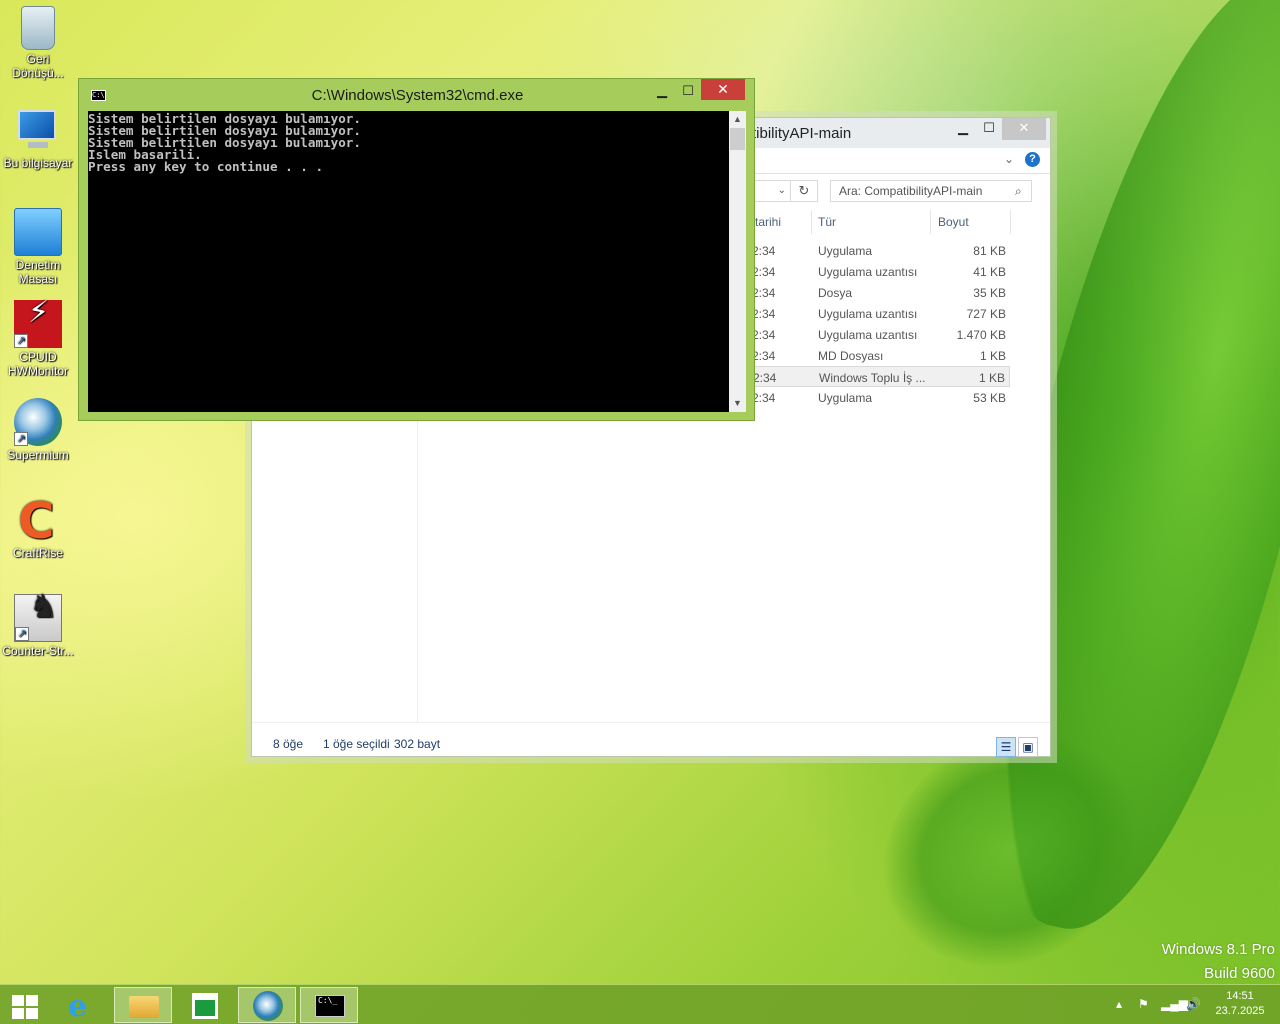 Image resolution: width=1280 pixels, height=1024 pixels. I want to click on craftrise-icon: C, so click(36, 521).